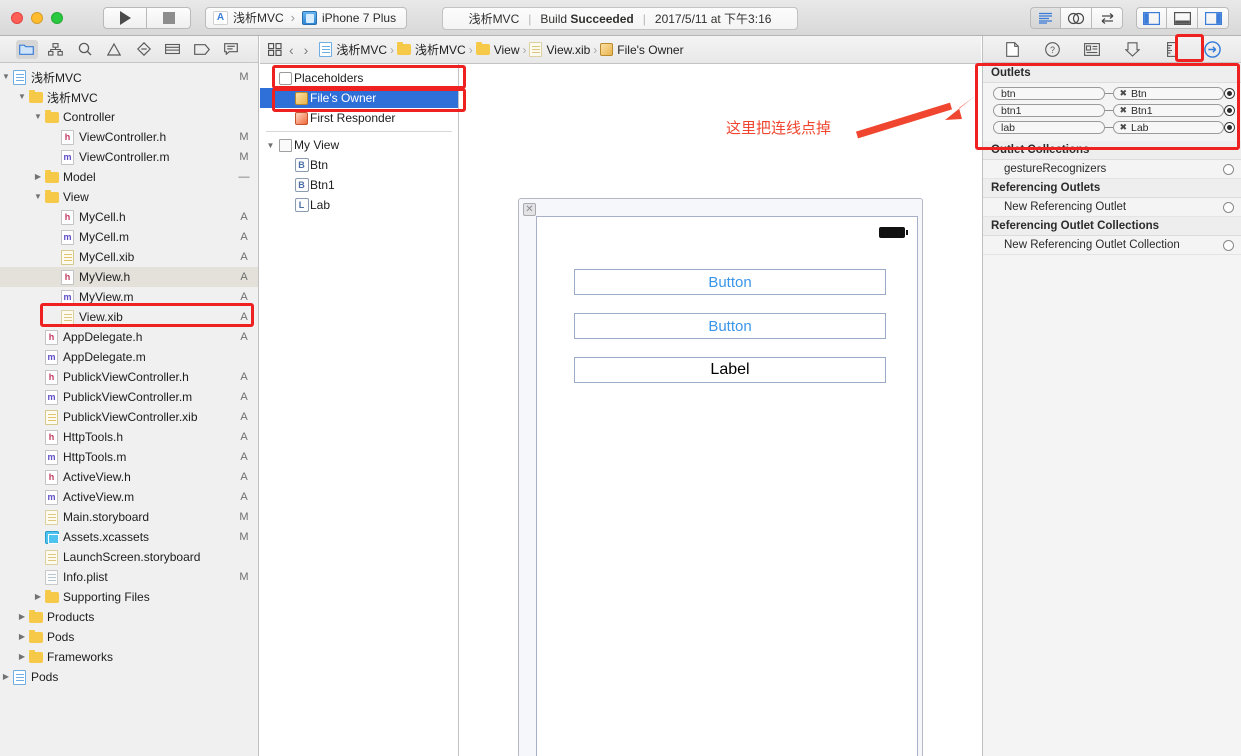 This screenshot has width=1241, height=756. Describe the element at coordinates (17, 17) in the screenshot. I see `close-window-button` at that location.